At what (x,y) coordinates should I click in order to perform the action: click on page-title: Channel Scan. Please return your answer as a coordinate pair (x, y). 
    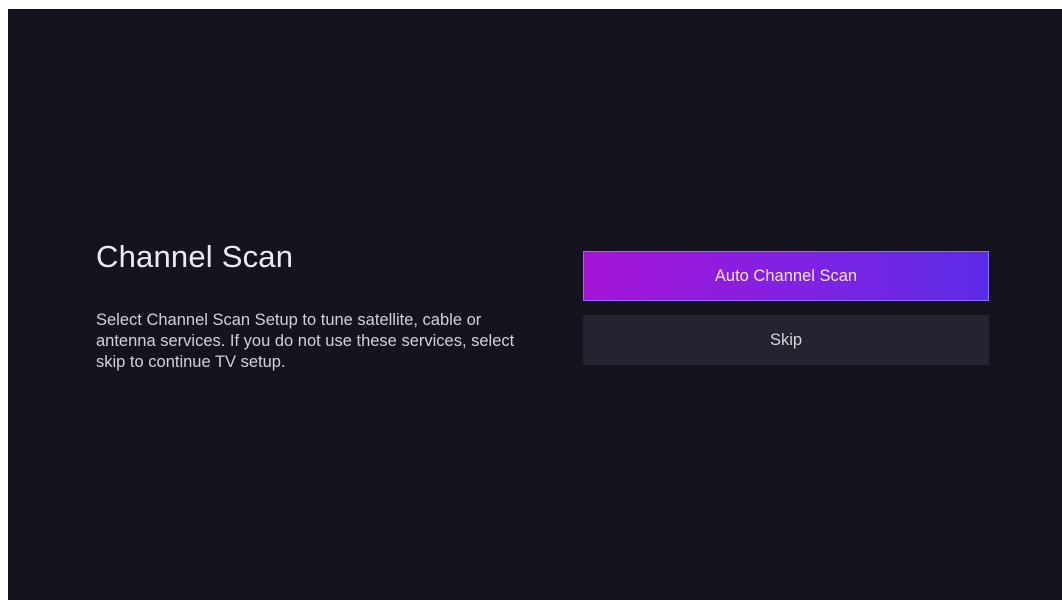
    Looking at the image, I should click on (195, 256).